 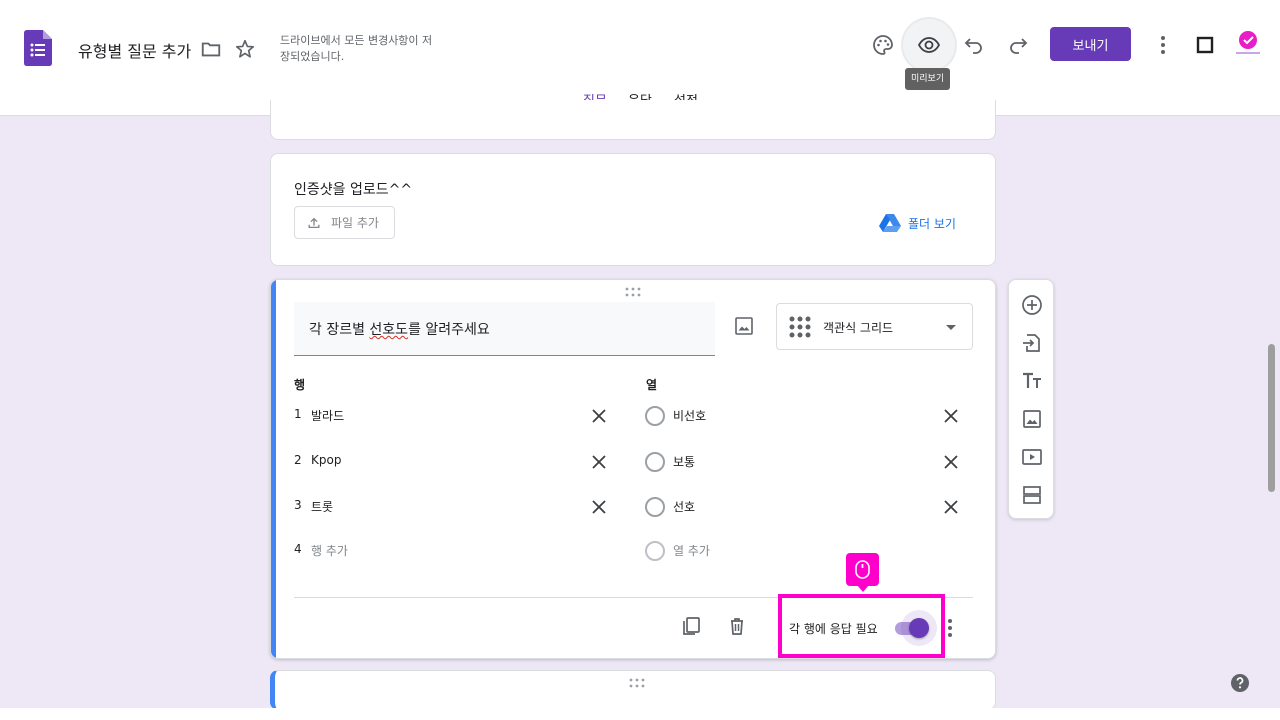 I want to click on send-button: 보내기, so click(x=1090, y=44).